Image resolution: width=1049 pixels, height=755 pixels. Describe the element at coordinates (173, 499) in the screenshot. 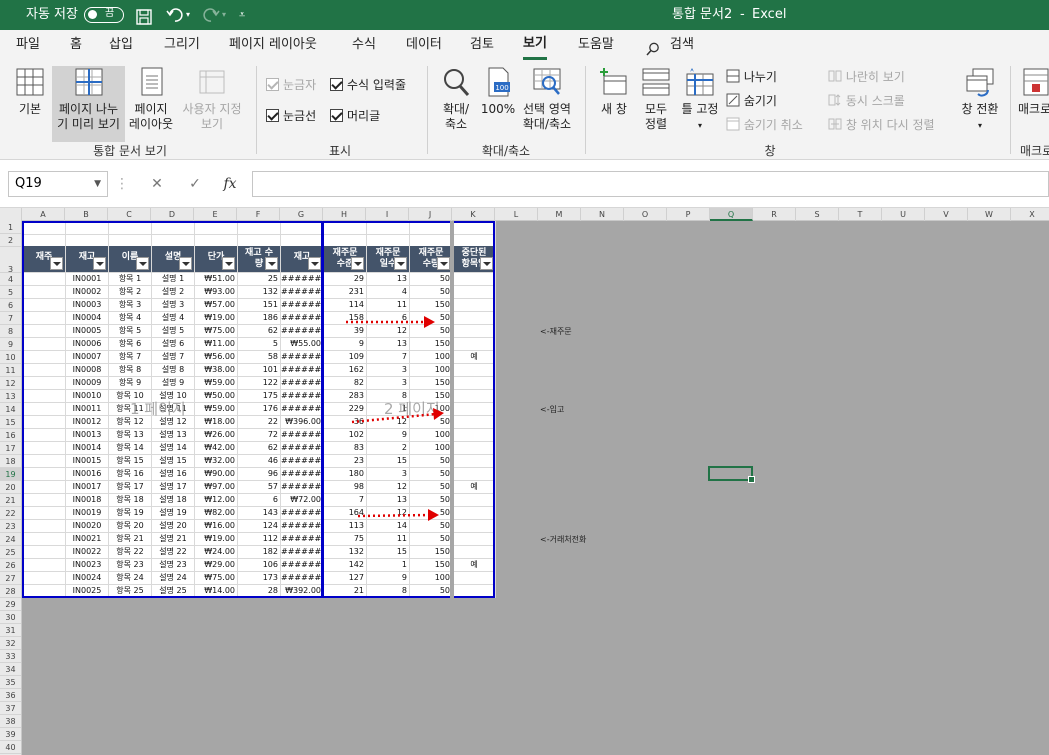

I see `table-cell: 설명 18` at that location.